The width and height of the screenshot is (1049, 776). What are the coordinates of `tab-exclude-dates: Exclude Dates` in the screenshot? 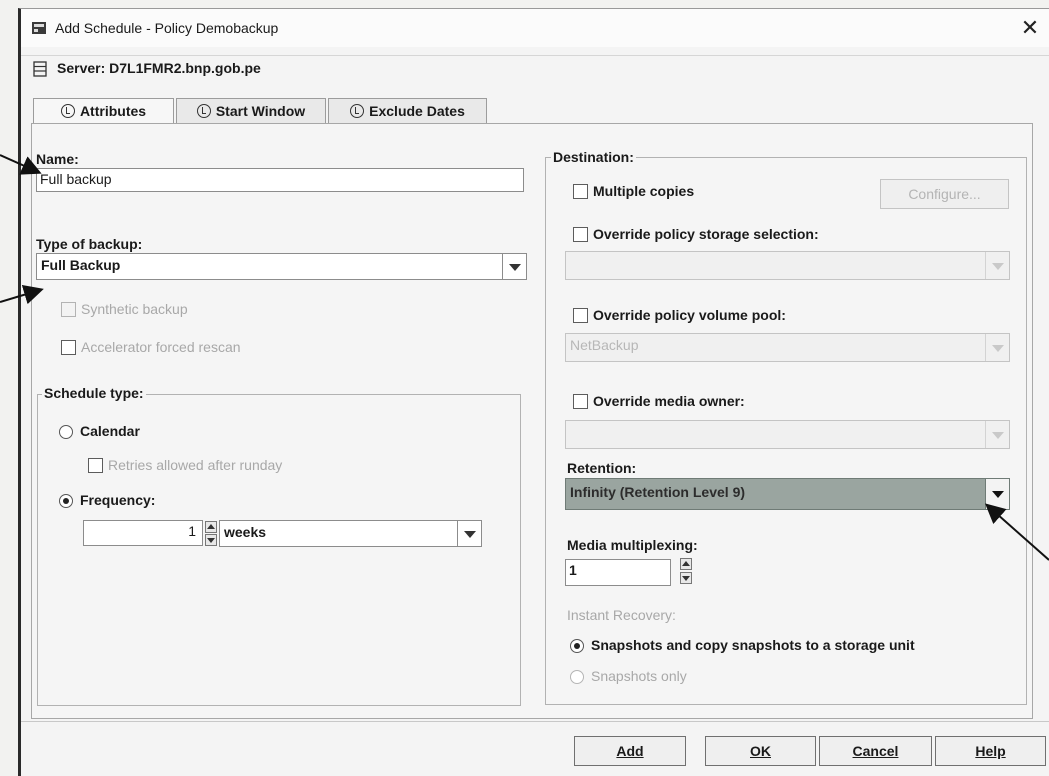 It's located at (407, 111).